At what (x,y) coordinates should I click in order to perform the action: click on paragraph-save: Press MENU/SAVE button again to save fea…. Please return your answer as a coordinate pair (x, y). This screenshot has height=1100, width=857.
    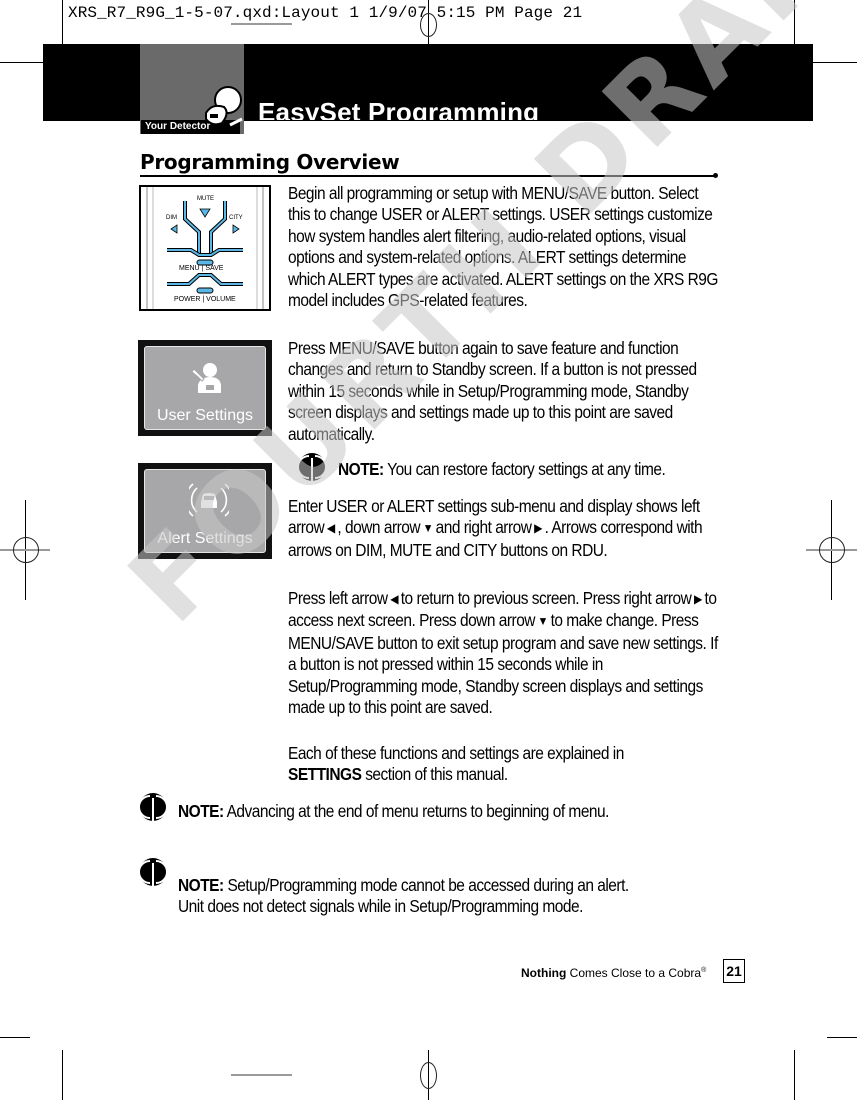
    Looking at the image, I should click on (492, 391).